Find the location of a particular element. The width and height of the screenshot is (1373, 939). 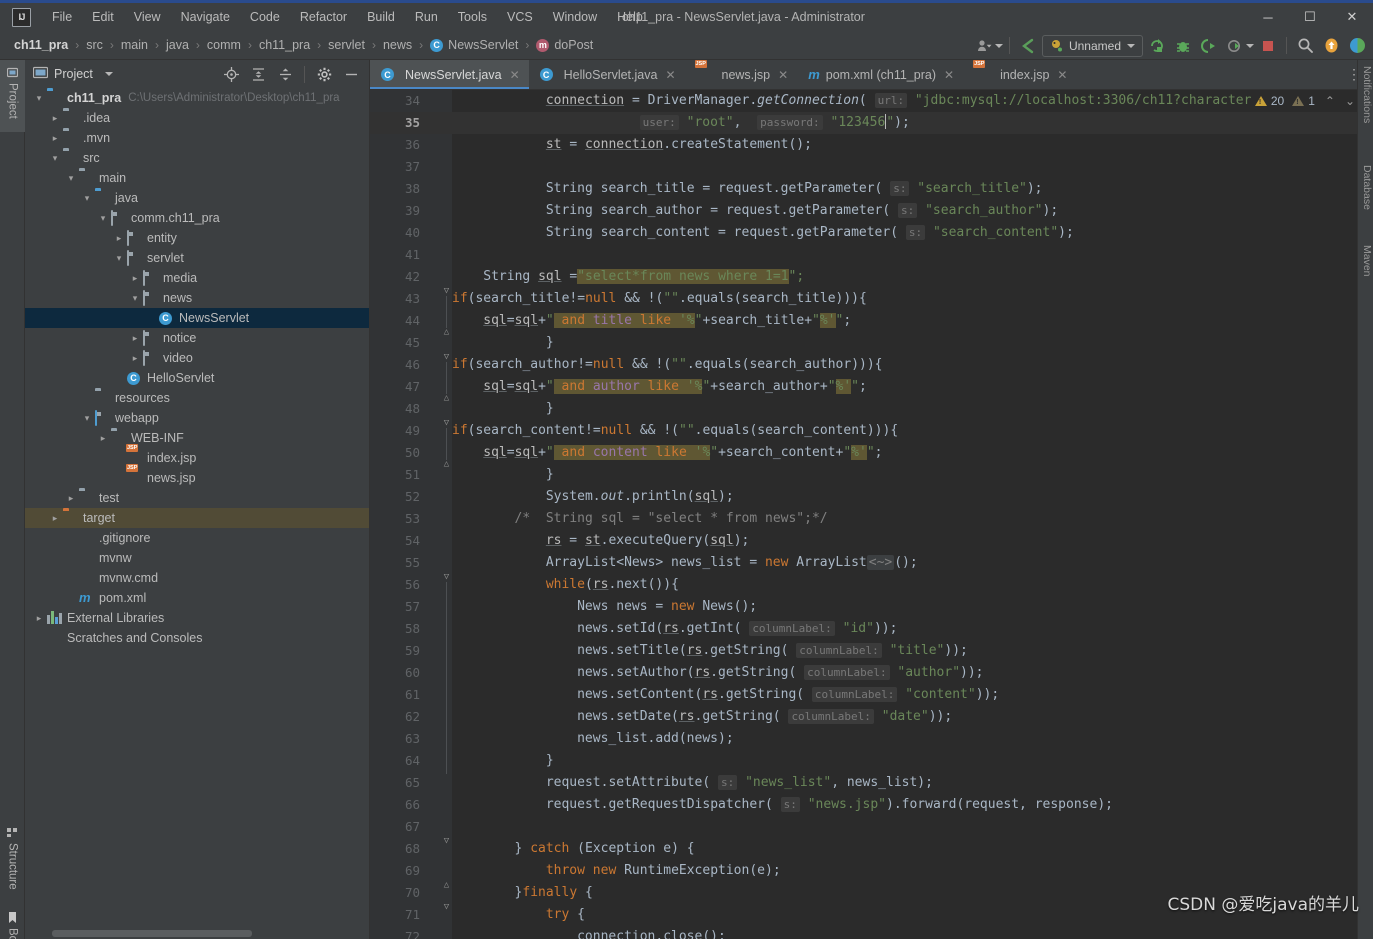

code-line: } catch (Exception e) { is located at coordinates (605, 849).